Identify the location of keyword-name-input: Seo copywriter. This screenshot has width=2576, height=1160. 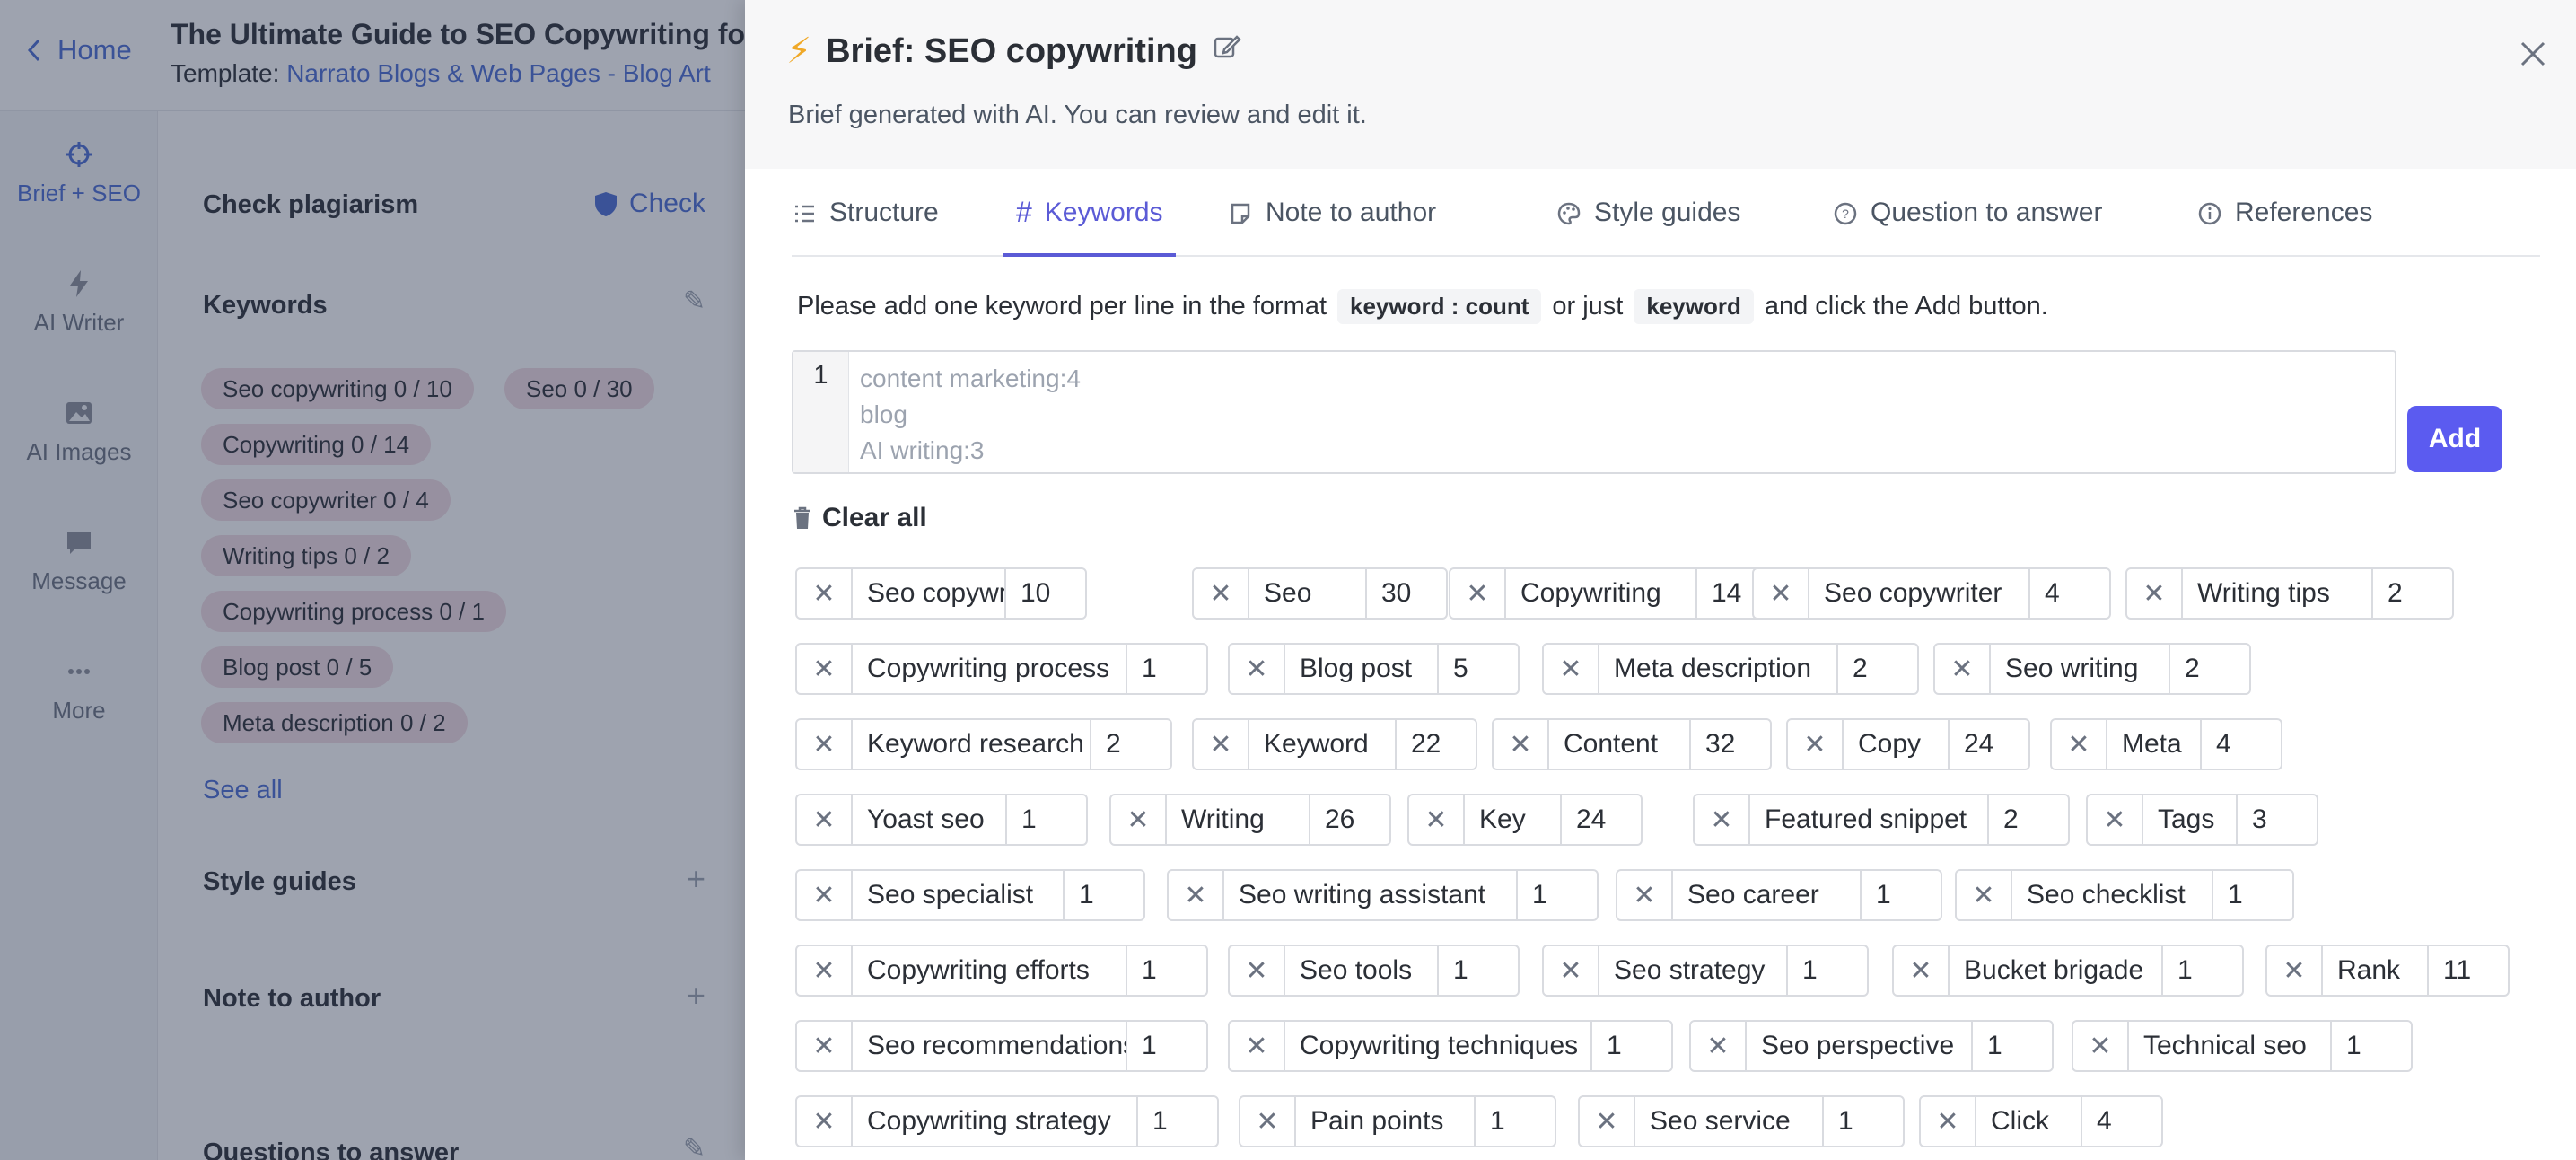
(1920, 593).